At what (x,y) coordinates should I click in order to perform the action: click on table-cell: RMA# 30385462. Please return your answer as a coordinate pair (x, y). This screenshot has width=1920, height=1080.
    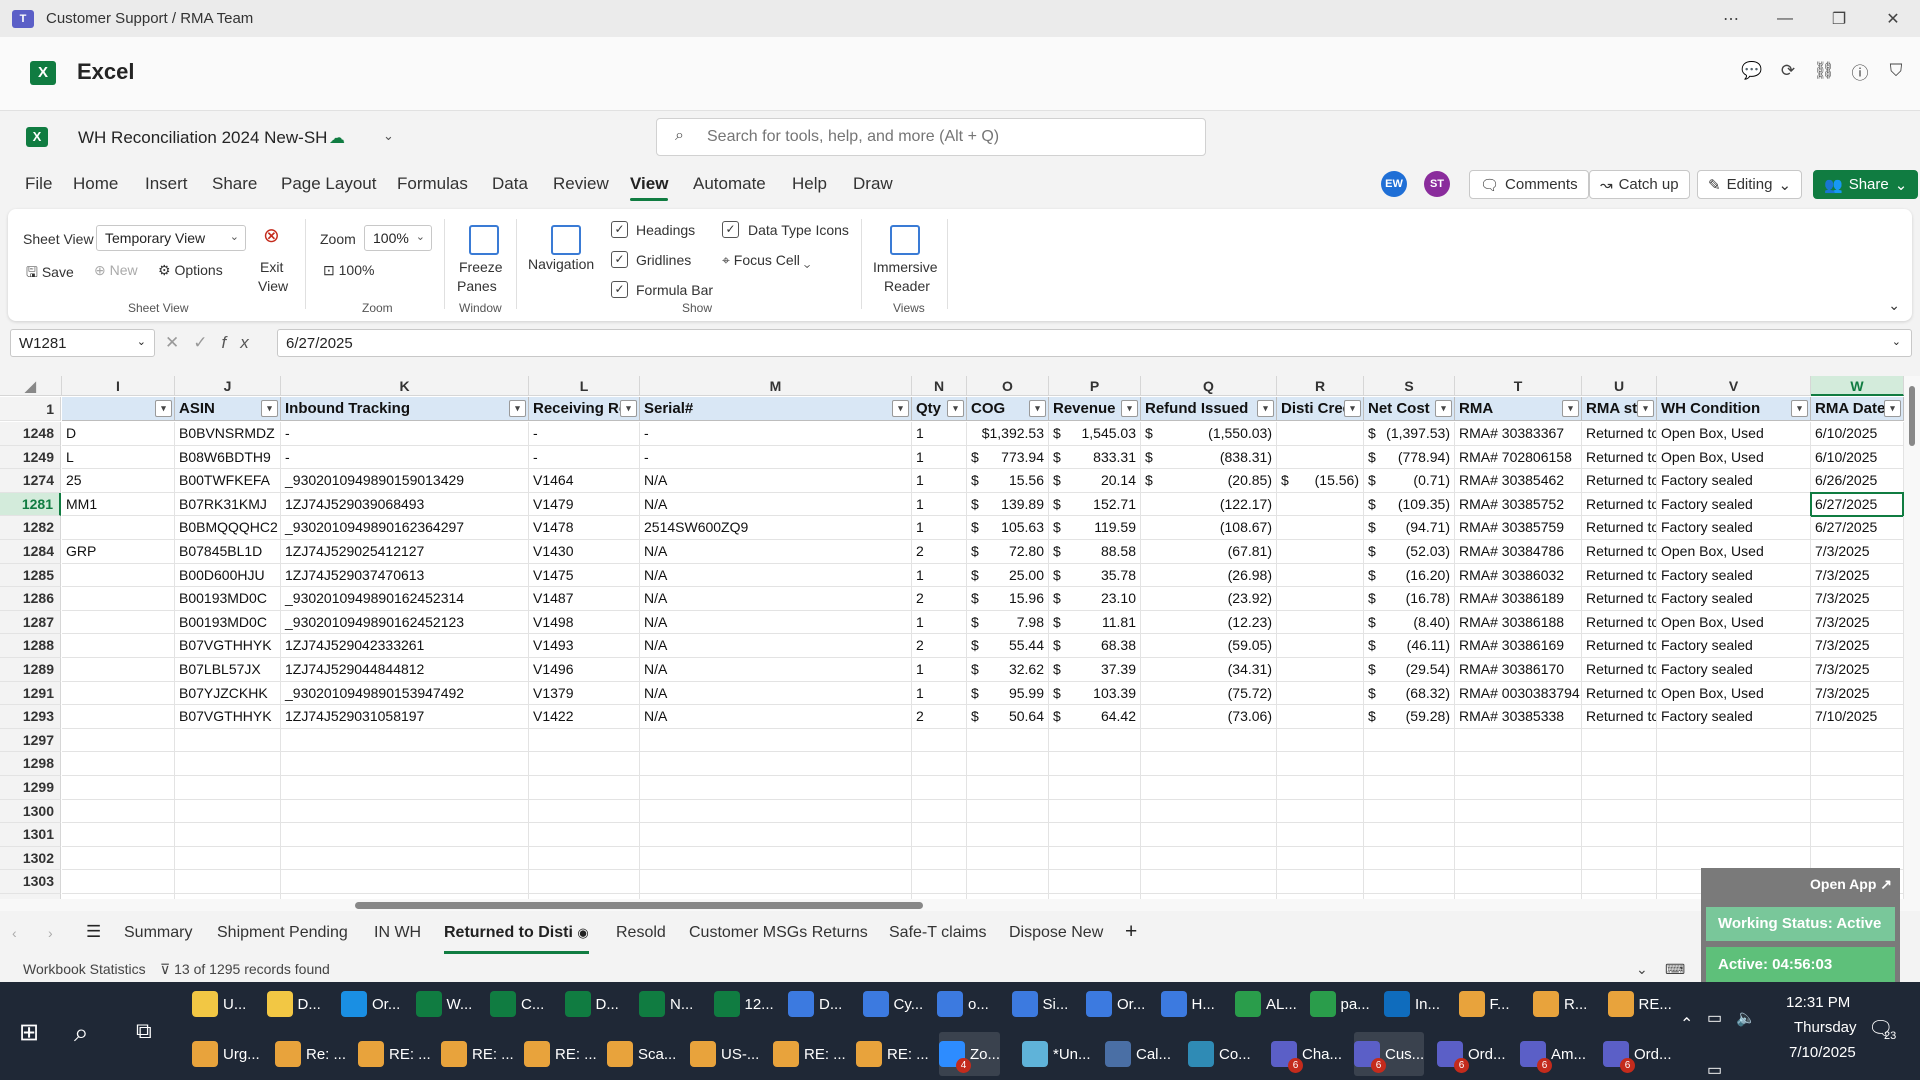
    Looking at the image, I should click on (1518, 481).